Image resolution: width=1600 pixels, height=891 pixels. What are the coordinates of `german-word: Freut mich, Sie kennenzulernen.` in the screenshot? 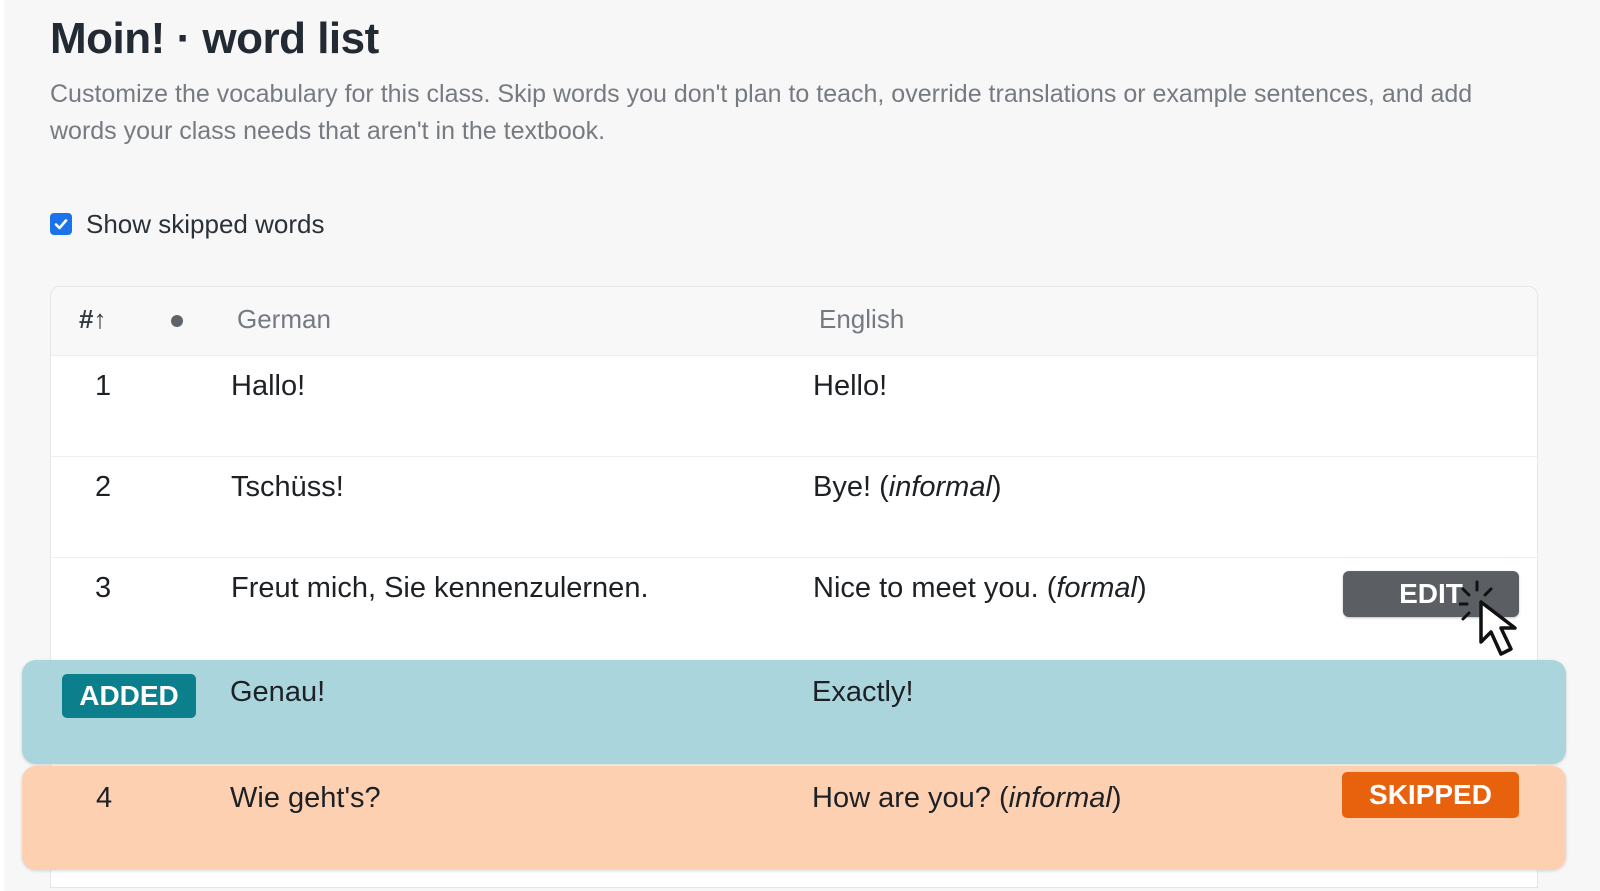 It's located at (440, 588).